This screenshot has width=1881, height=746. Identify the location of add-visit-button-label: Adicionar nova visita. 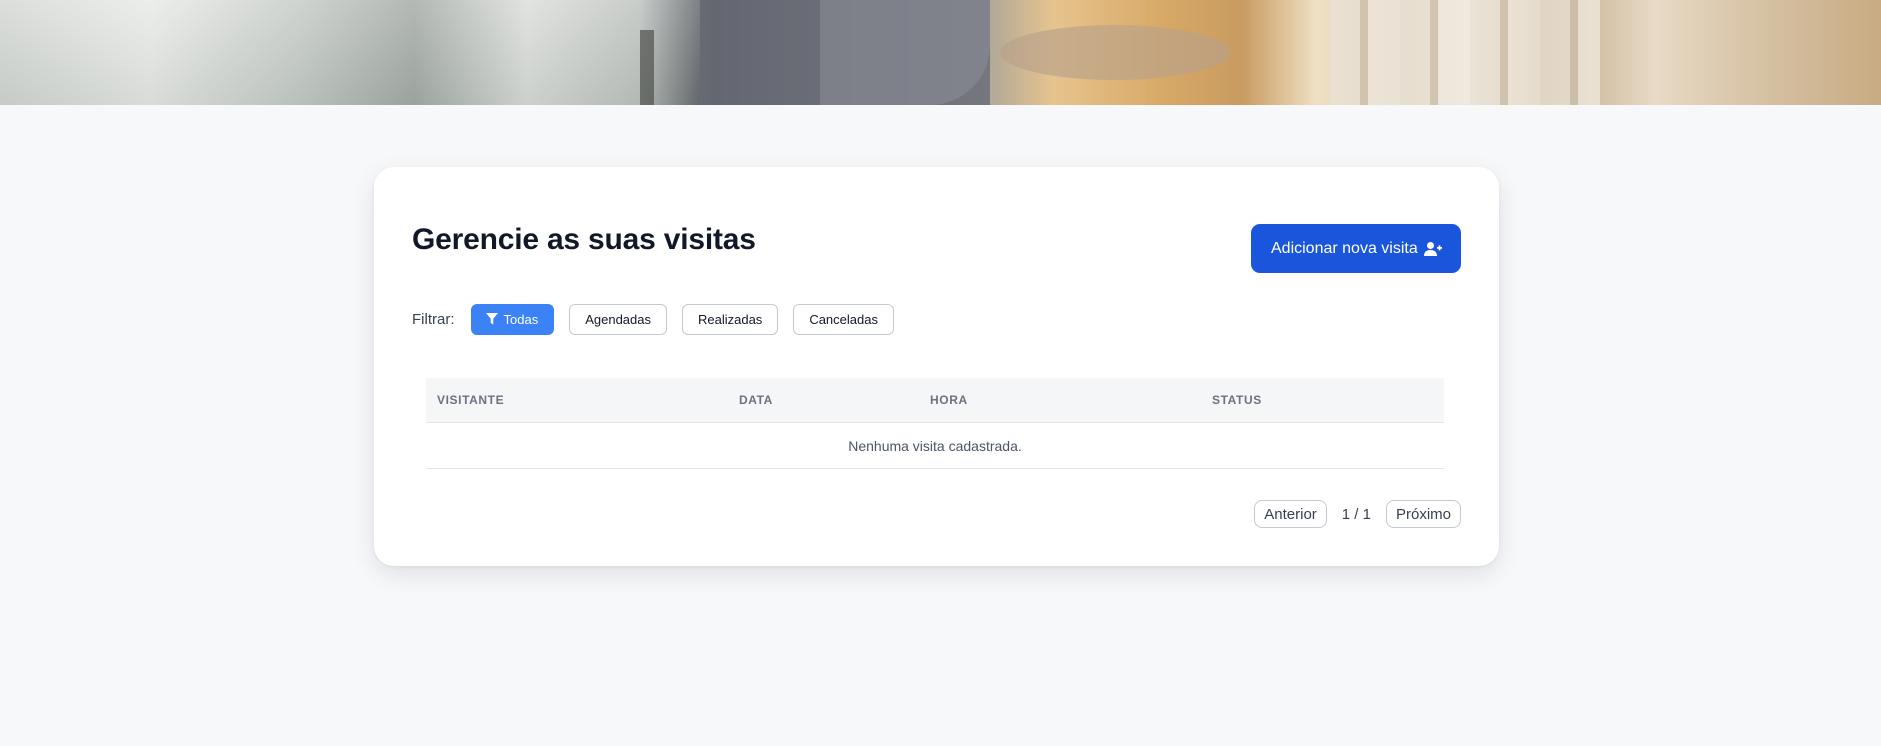
(1344, 248).